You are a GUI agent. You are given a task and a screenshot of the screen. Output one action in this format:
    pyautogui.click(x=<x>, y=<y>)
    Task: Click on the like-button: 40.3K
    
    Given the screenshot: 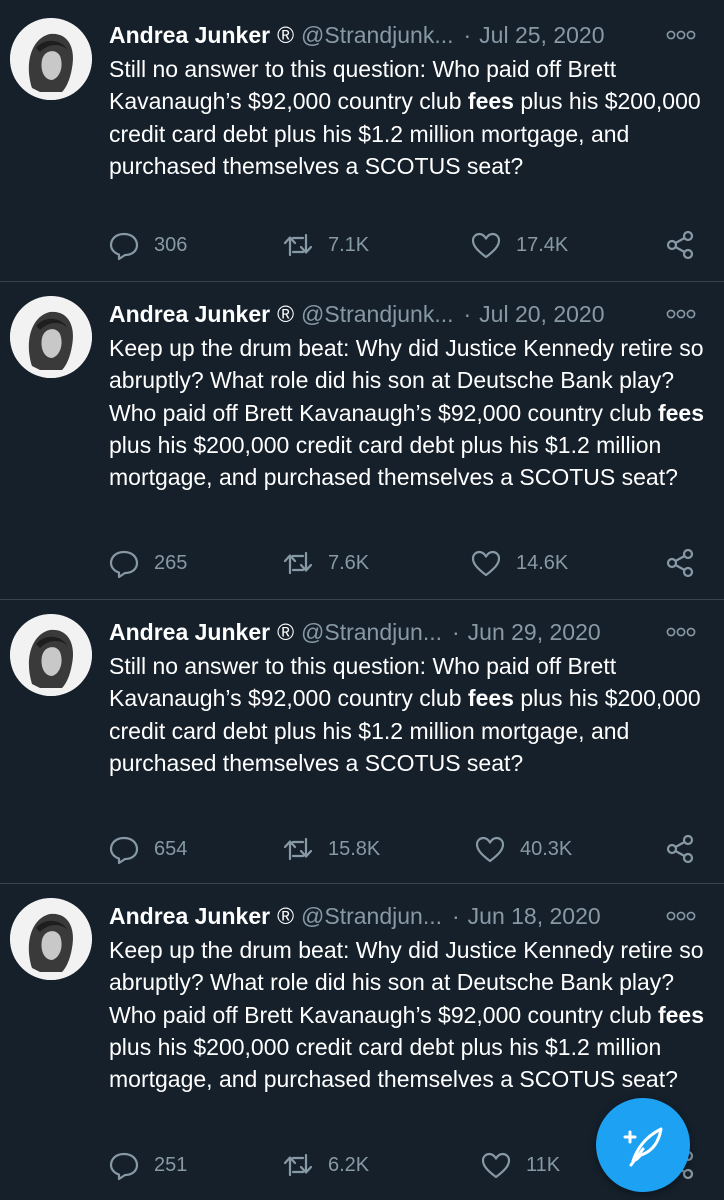 What is the action you would take?
    pyautogui.click(x=523, y=849)
    